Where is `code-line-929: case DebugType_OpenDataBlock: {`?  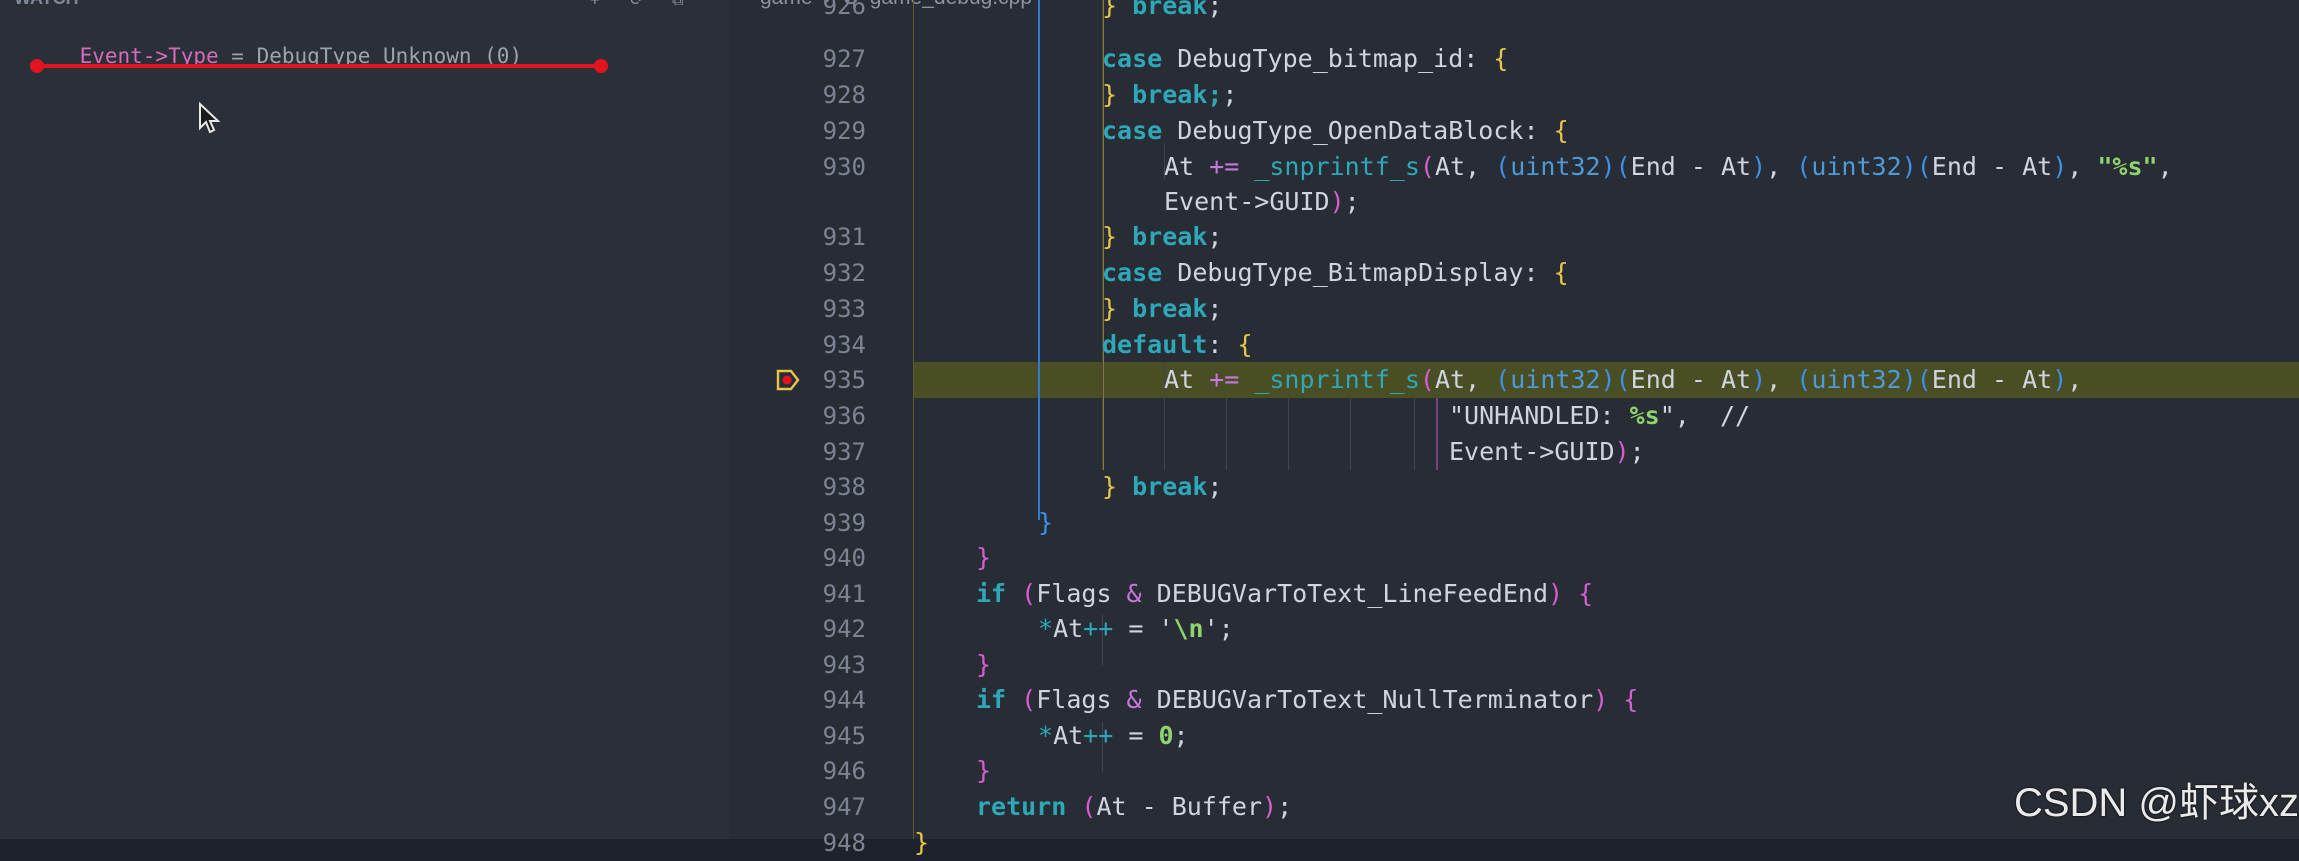 code-line-929: case DebugType_OpenDataBlock: { is located at coordinates (1335, 131).